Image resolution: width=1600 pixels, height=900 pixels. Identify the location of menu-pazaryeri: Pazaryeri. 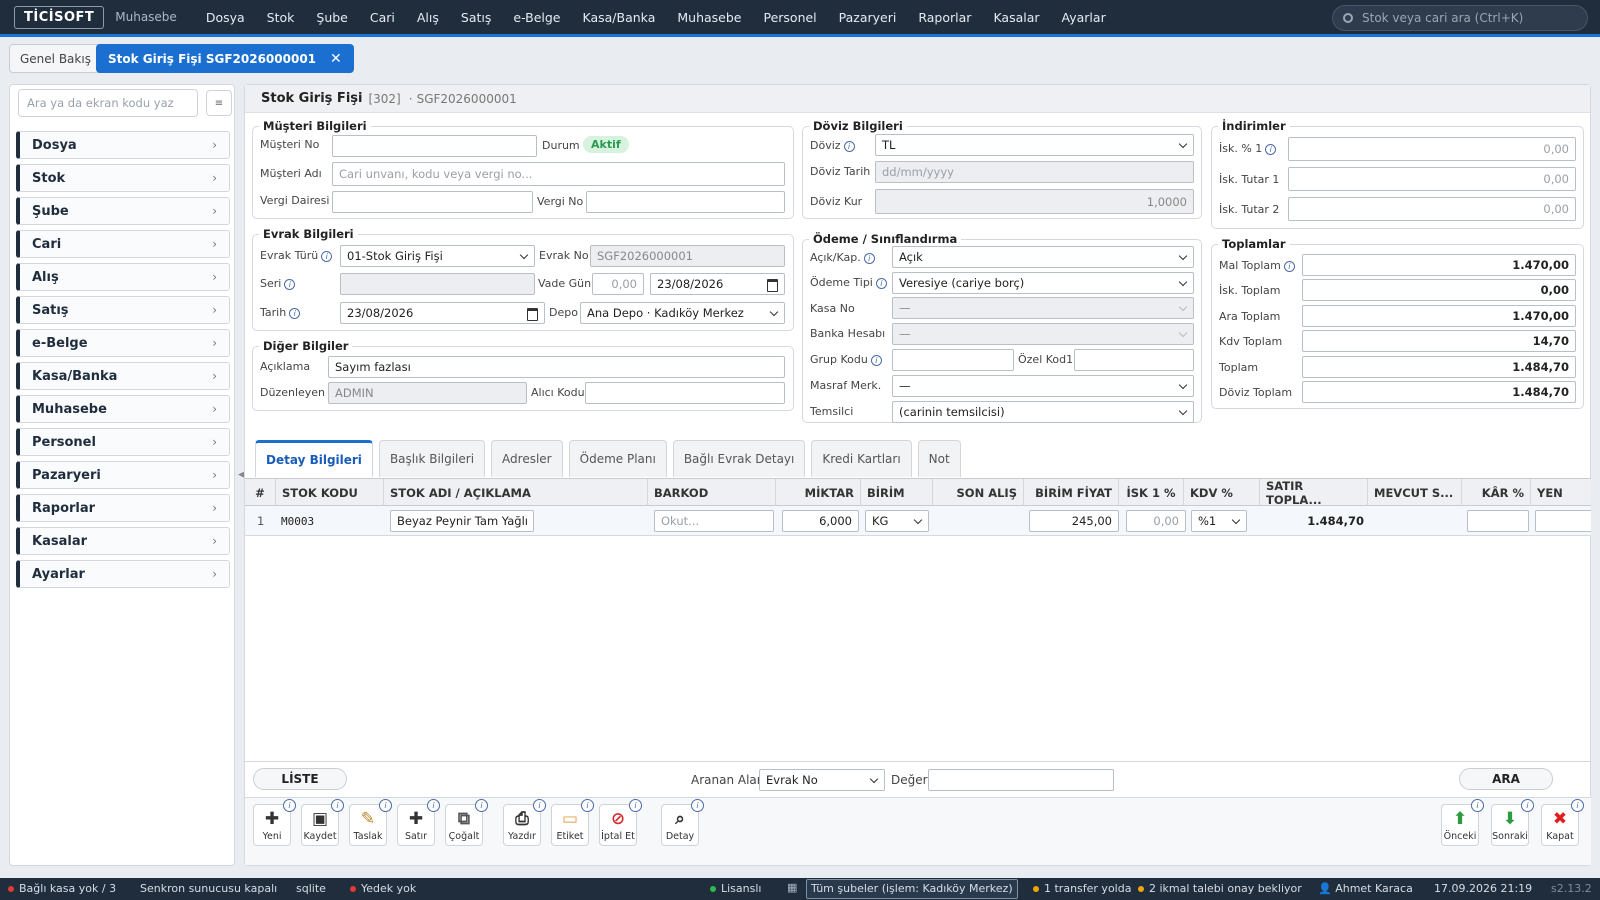
(868, 17).